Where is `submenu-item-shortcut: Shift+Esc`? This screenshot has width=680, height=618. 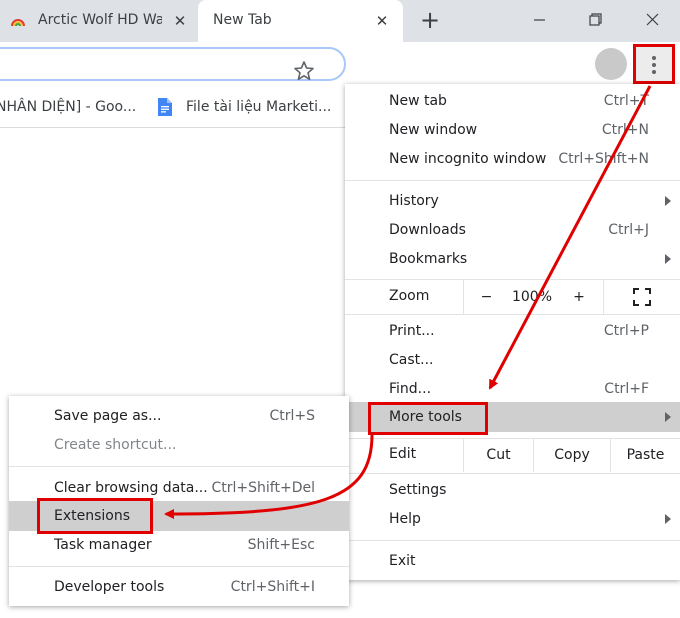
submenu-item-shortcut: Shift+Esc is located at coordinates (281, 545).